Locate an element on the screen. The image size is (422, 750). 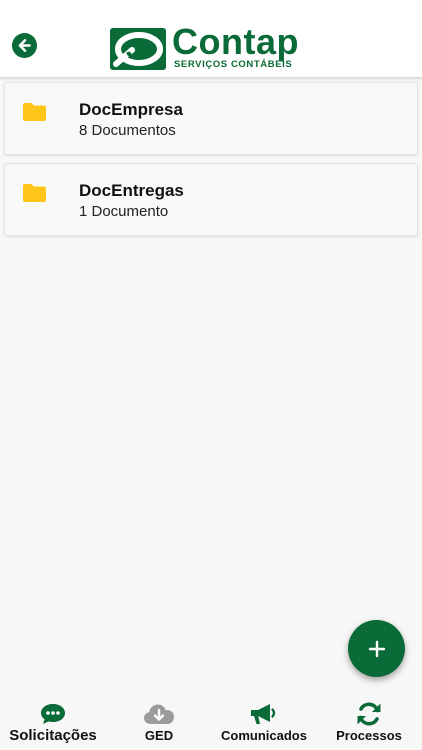
folder-title: DocEntregas is located at coordinates (131, 190).